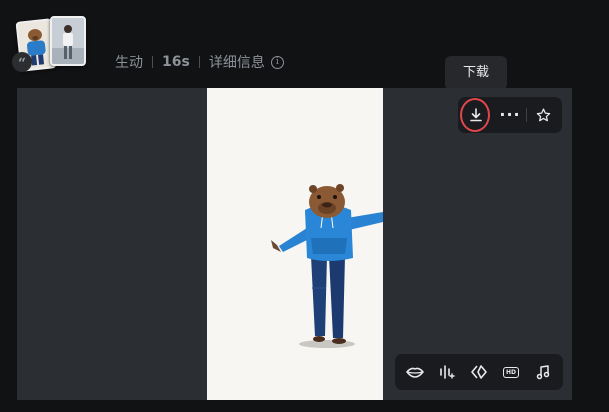 The image size is (609, 412). I want to click on favorite-button, so click(543, 115).